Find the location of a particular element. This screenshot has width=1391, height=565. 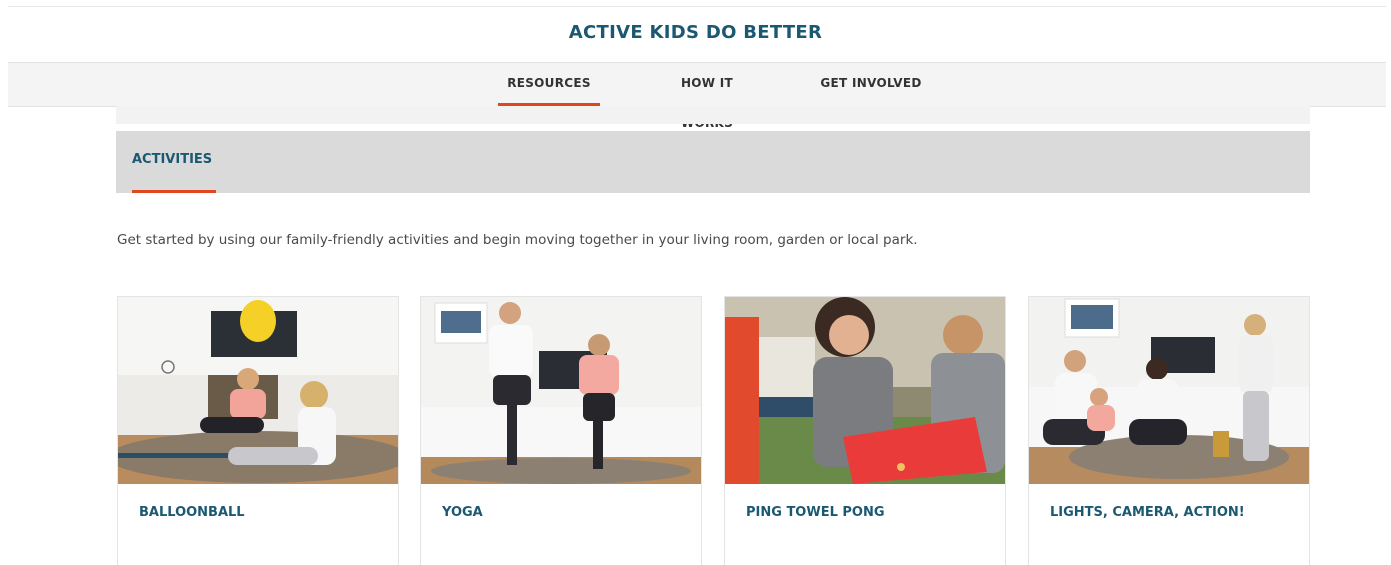

activity-card-balloonball: BALLOONBALL is located at coordinates (258, 430).